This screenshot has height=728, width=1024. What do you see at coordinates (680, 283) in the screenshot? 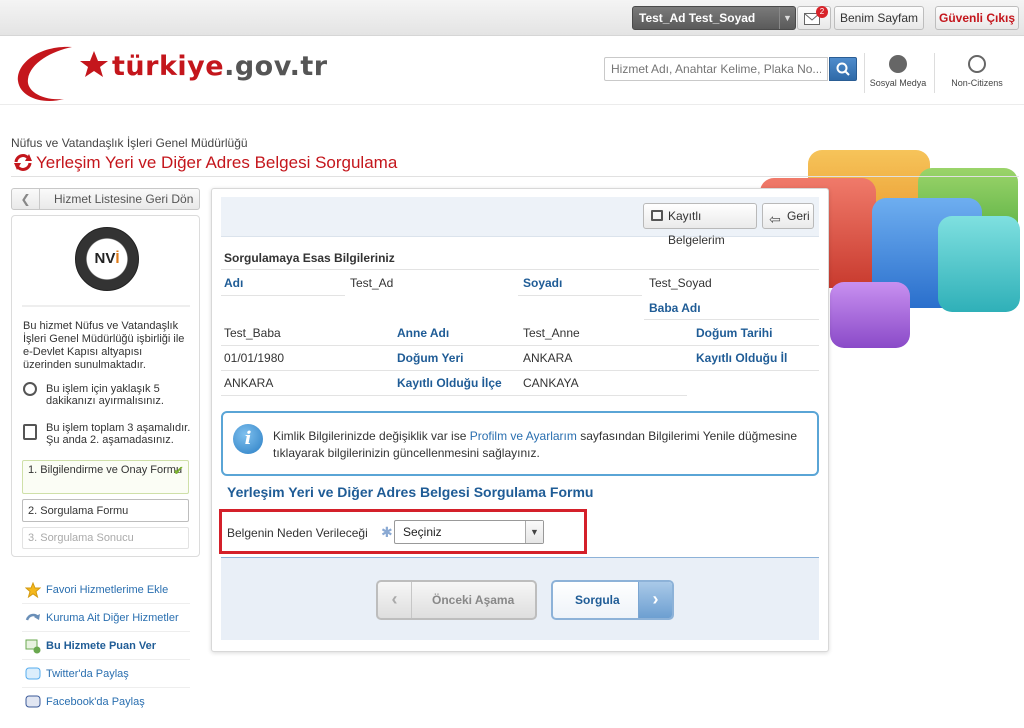
I see `last-name-value: Test_Soyad` at bounding box center [680, 283].